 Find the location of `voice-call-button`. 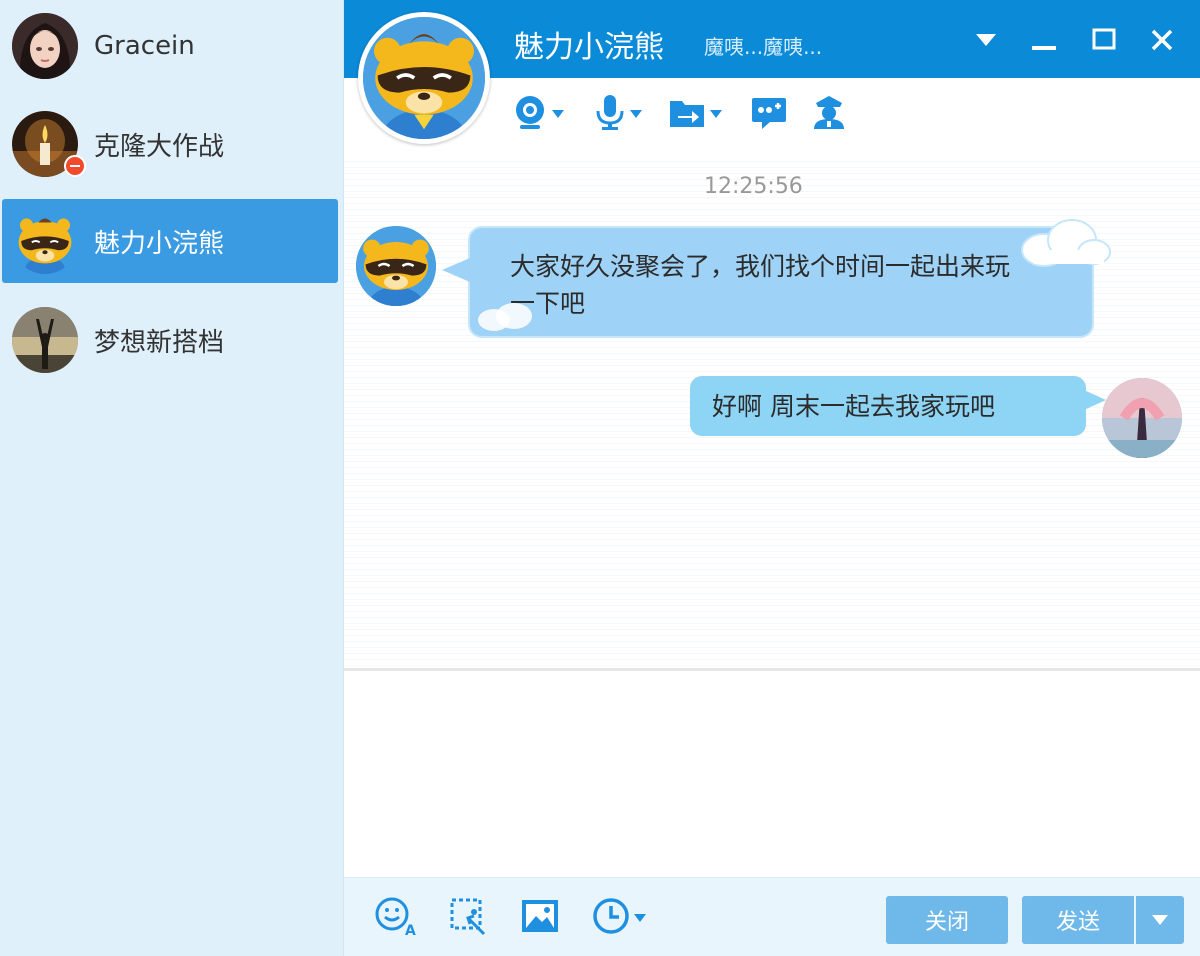

voice-call-button is located at coordinates (618, 114).